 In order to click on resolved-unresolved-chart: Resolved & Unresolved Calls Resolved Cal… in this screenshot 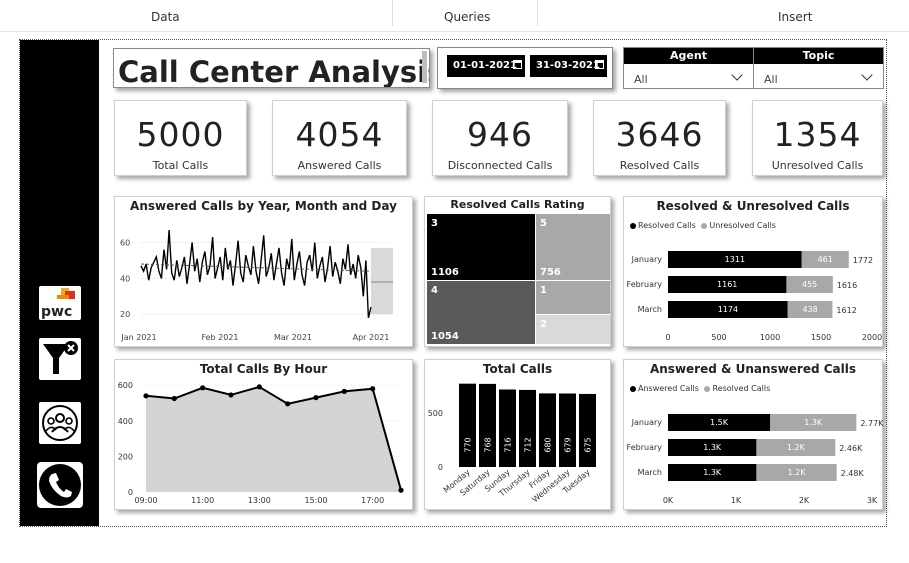, I will do `click(753, 271)`.